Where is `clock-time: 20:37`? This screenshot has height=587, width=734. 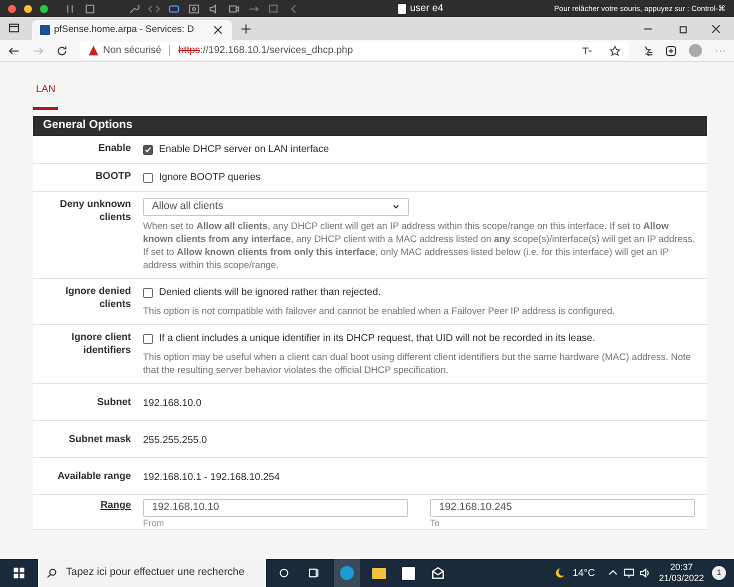
clock-time: 20:37 is located at coordinates (681, 567).